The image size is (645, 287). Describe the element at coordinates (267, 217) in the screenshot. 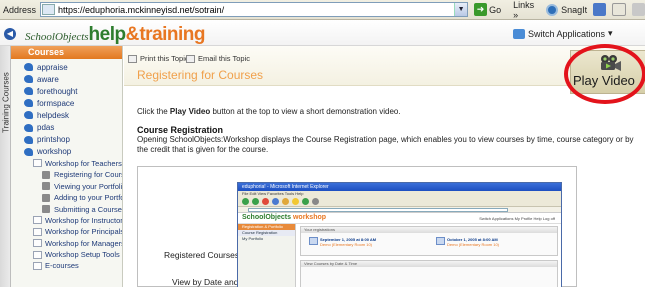

I see `mini-logo-a: SchoolObjects` at that location.